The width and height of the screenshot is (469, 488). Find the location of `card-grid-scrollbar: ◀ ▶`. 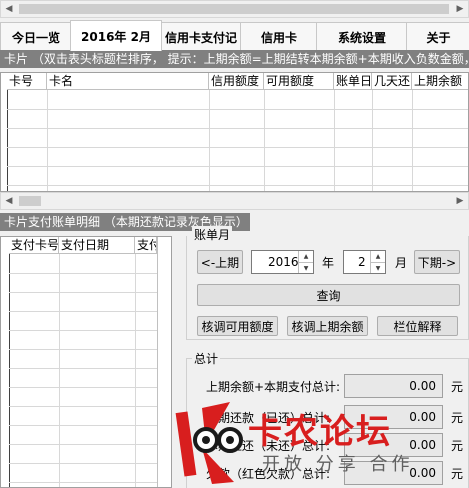

card-grid-scrollbar: ◀ ▶ is located at coordinates (234, 201).